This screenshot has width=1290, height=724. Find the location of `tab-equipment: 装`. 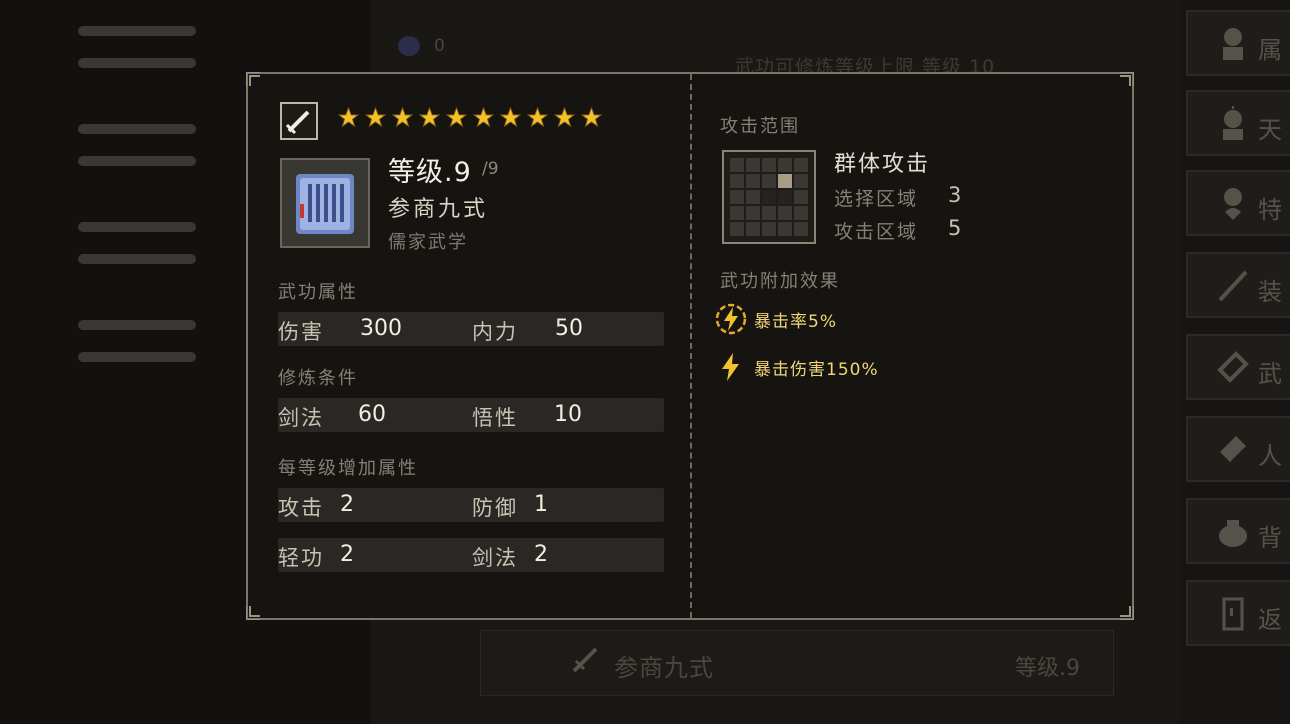

tab-equipment: 装 is located at coordinates (1238, 285).